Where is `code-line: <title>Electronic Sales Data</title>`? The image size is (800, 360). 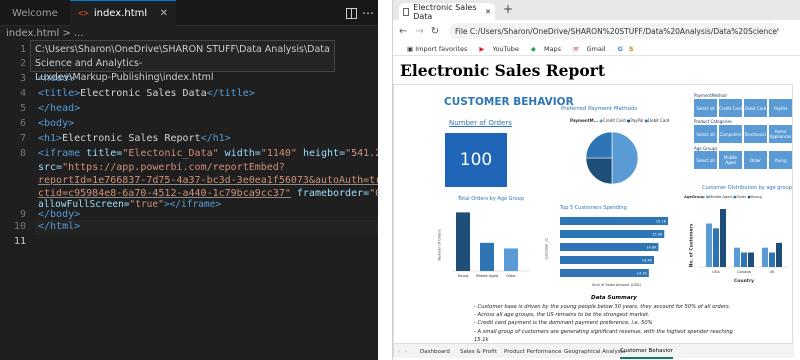 code-line: <title>Electronic Sales Data</title> is located at coordinates (146, 93).